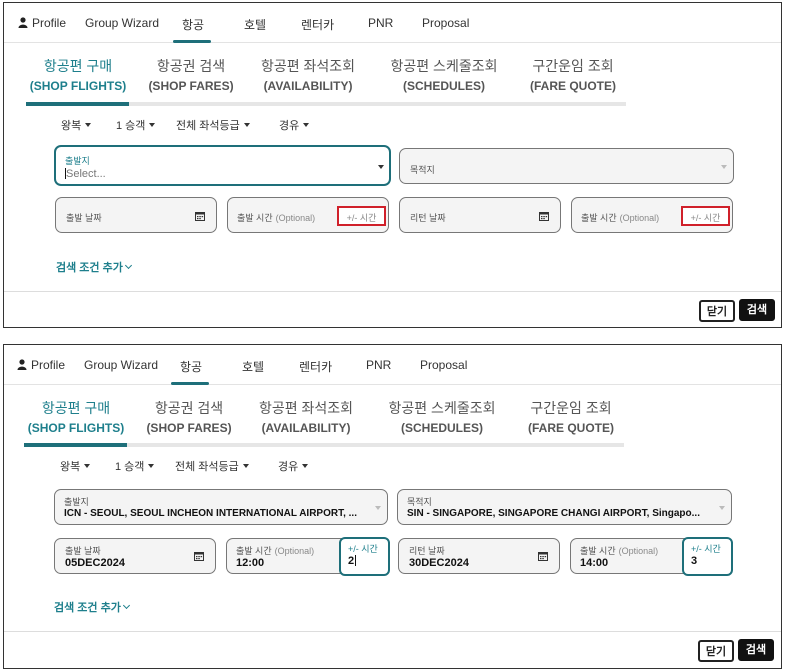 This screenshot has width=785, height=671. Describe the element at coordinates (594, 563) in the screenshot. I see `return-time-value: 14:00` at that location.